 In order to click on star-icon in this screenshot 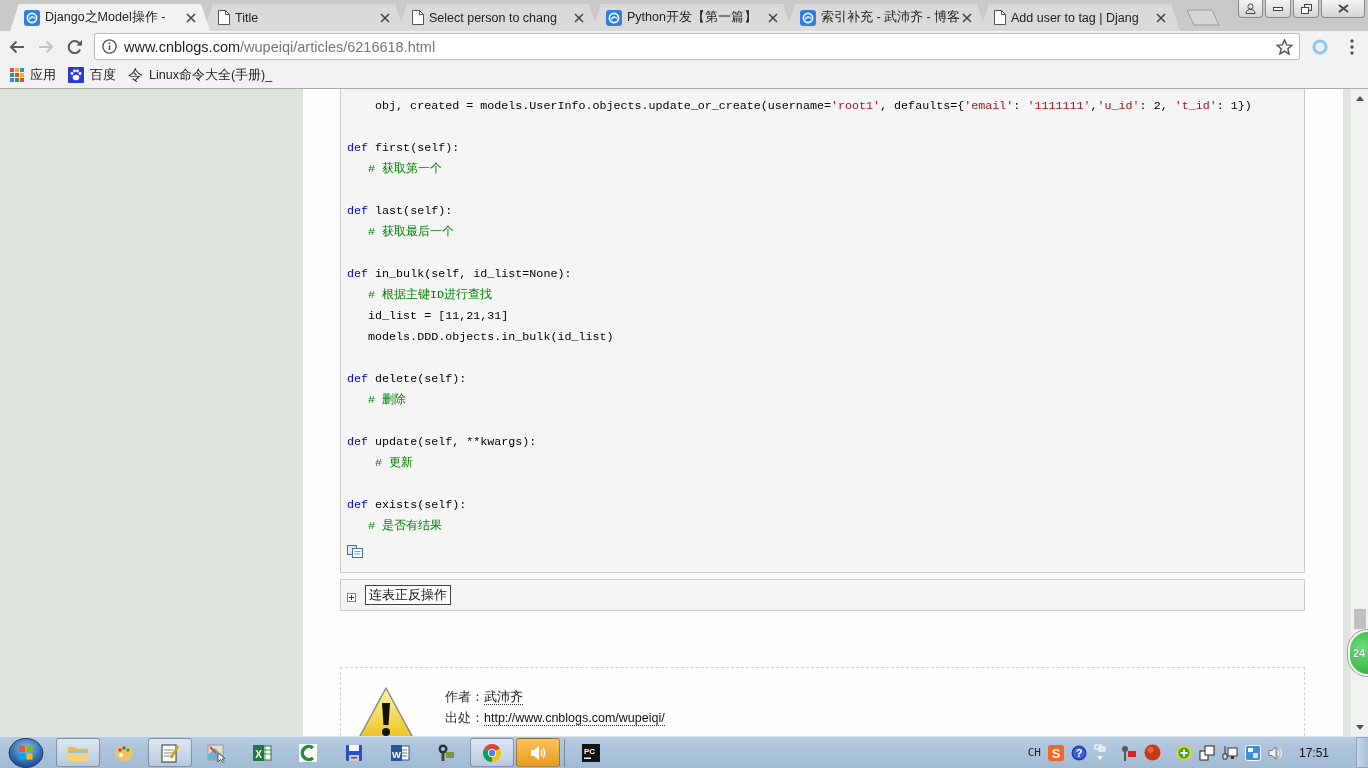, I will do `click(1284, 46)`.